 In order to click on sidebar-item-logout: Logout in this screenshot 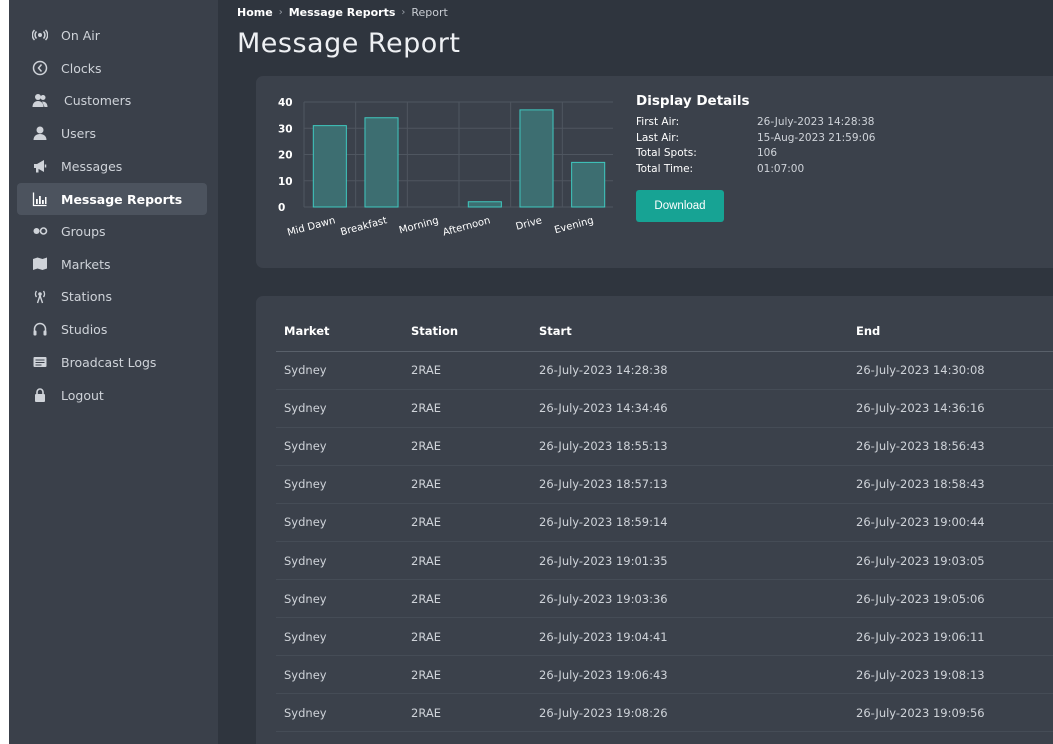, I will do `click(112, 395)`.